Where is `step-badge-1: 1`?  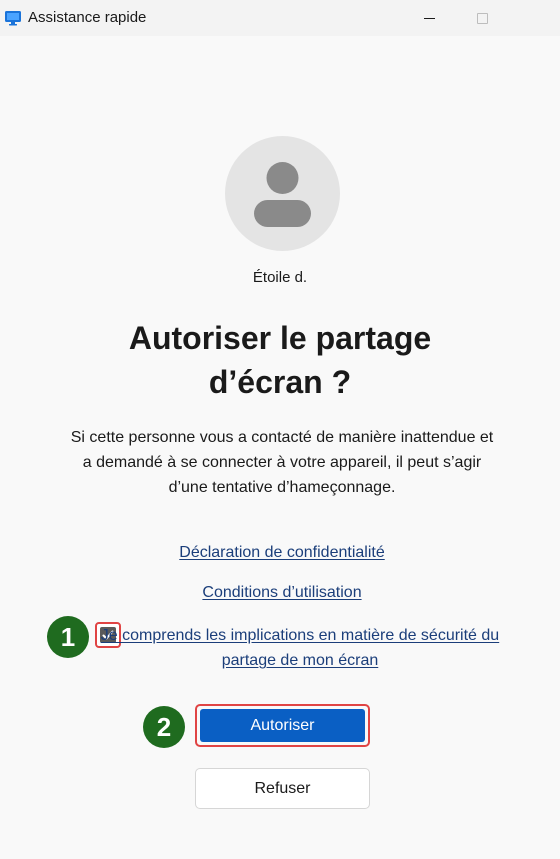
step-badge-1: 1 is located at coordinates (68, 637).